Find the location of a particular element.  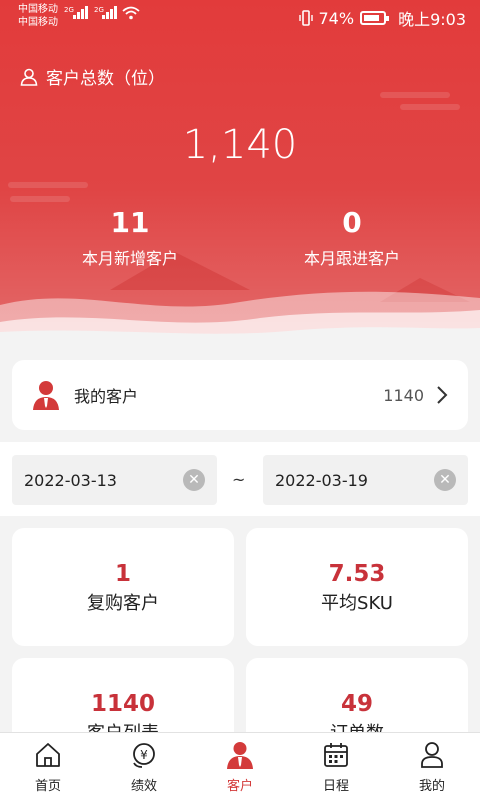

followed-customers-stat: 0 本月跟进客户 is located at coordinates (352, 237).